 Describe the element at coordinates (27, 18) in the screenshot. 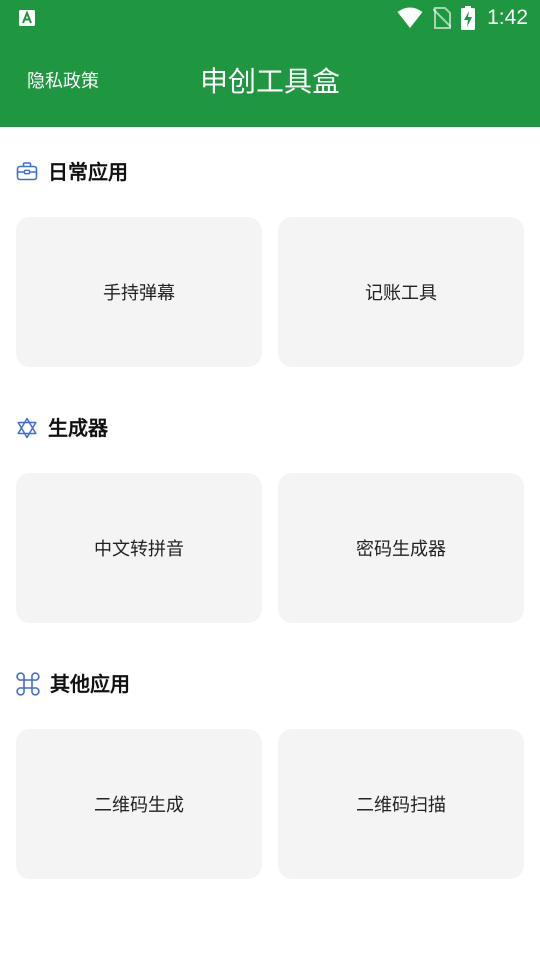

I see `app-notification-icon` at that location.